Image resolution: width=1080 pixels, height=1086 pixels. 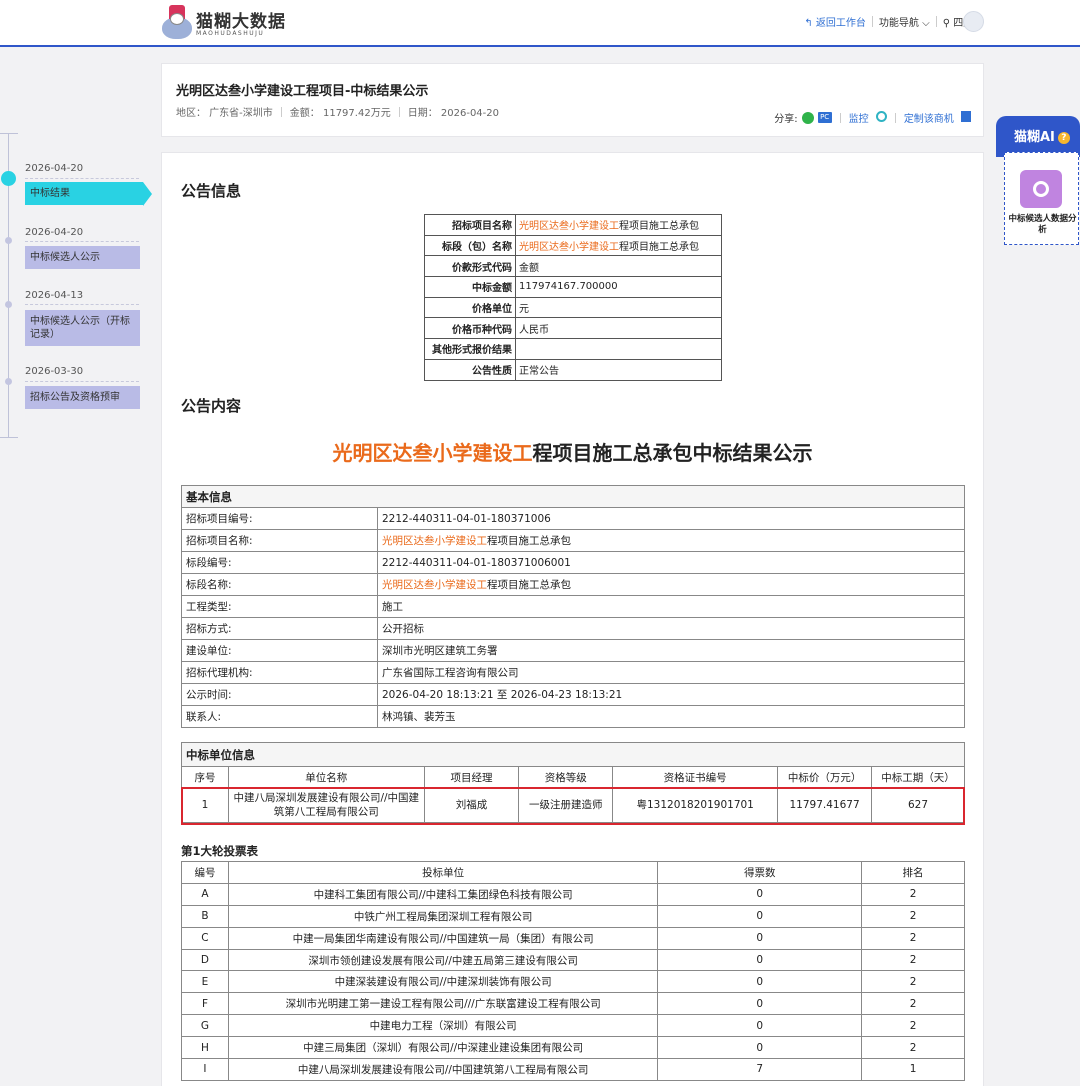 I want to click on cell-text: 金额, so click(x=529, y=268).